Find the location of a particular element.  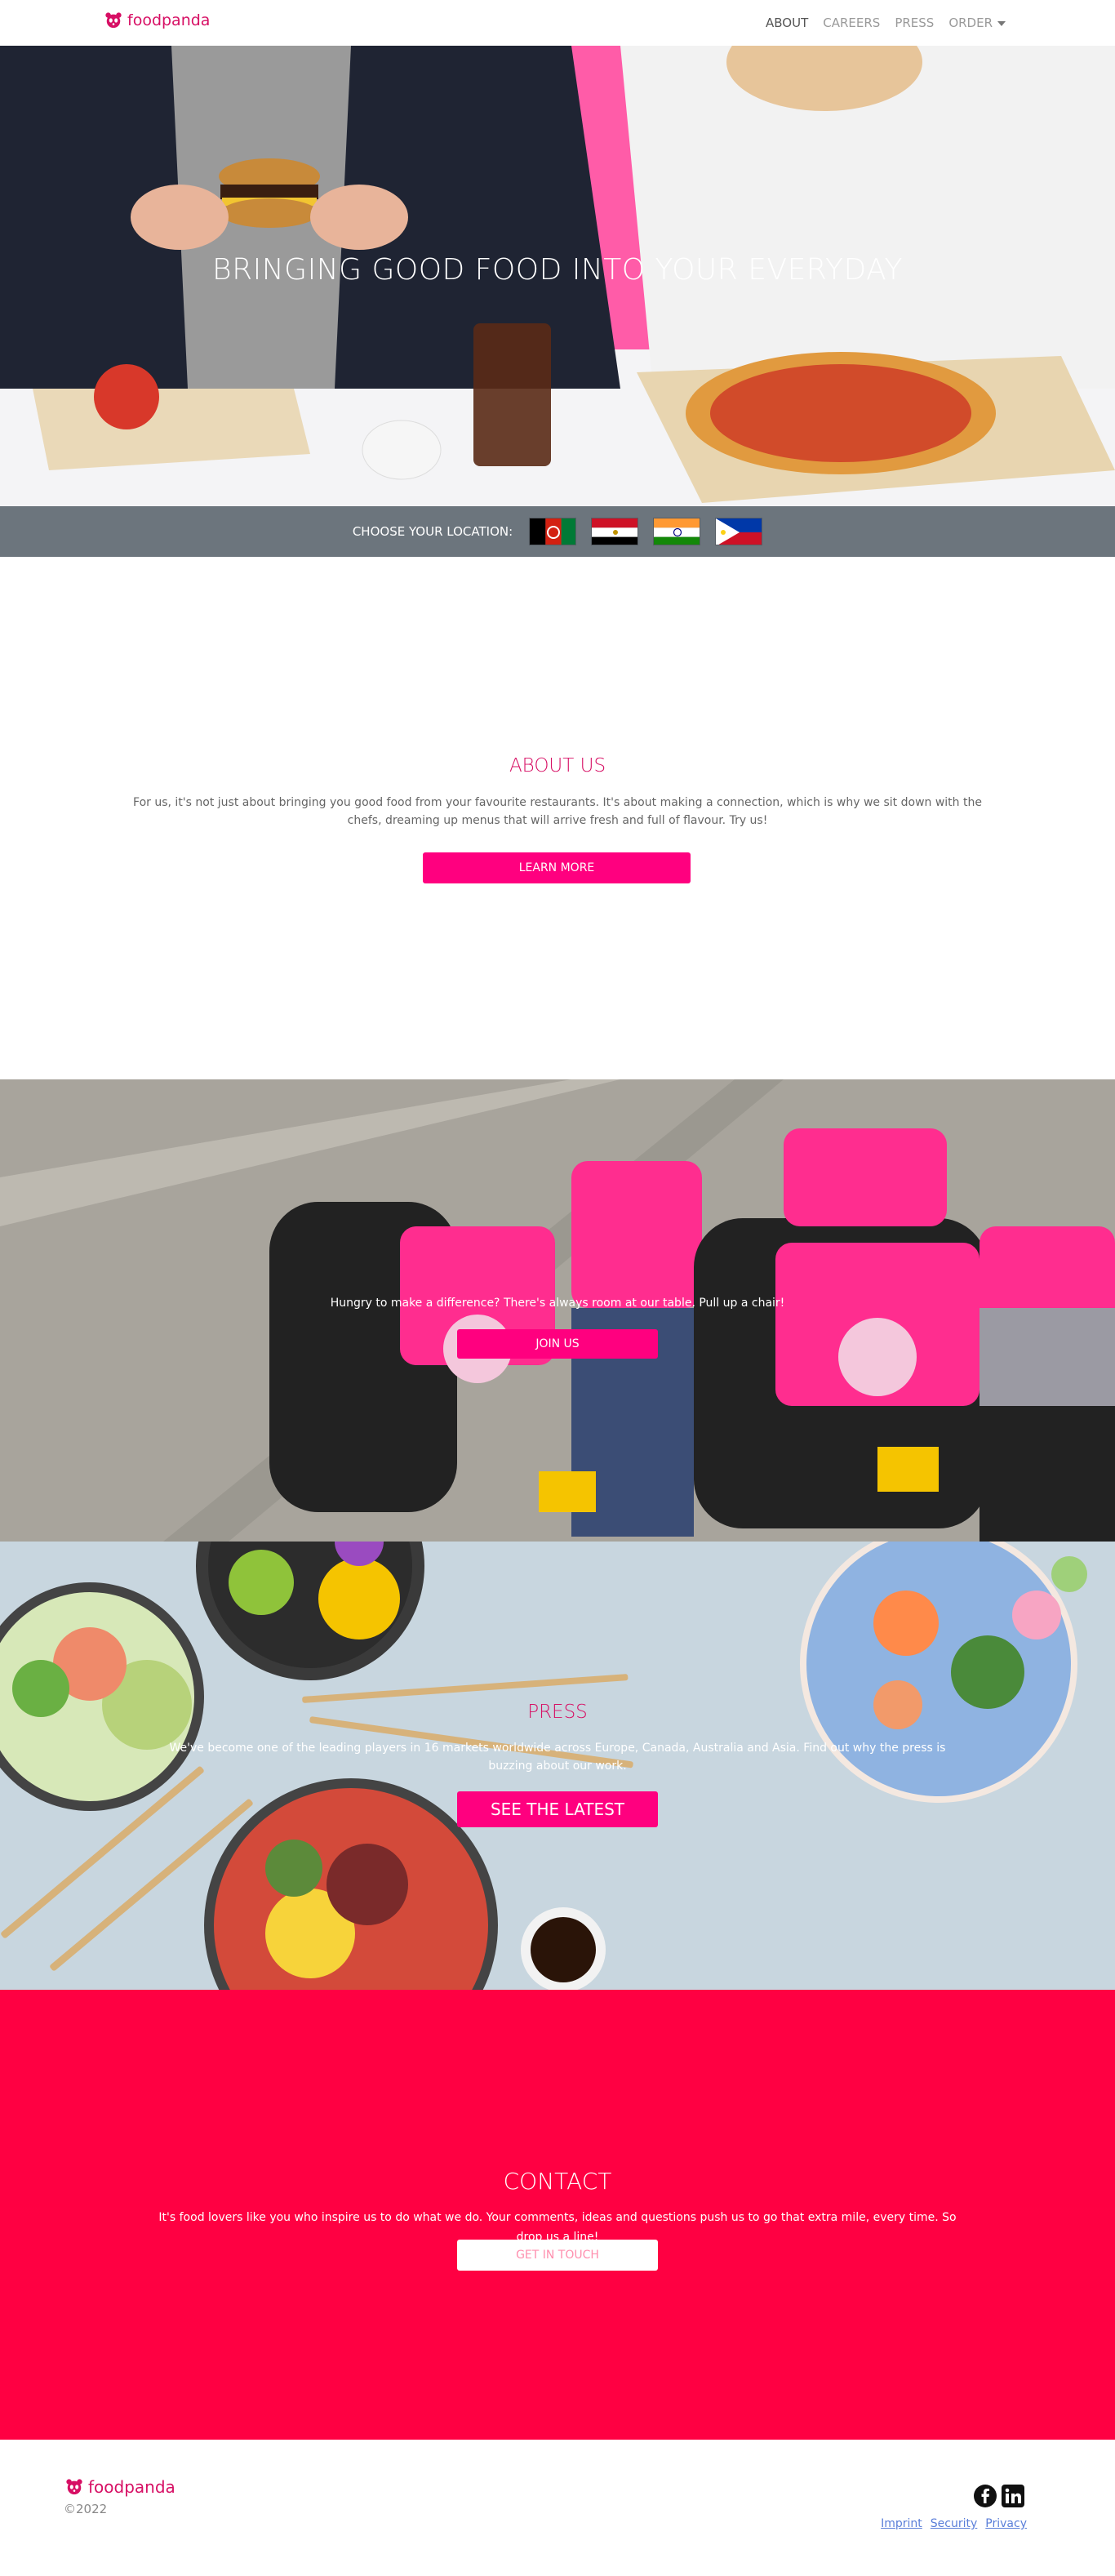

brand-name: foodpanda is located at coordinates (169, 20).